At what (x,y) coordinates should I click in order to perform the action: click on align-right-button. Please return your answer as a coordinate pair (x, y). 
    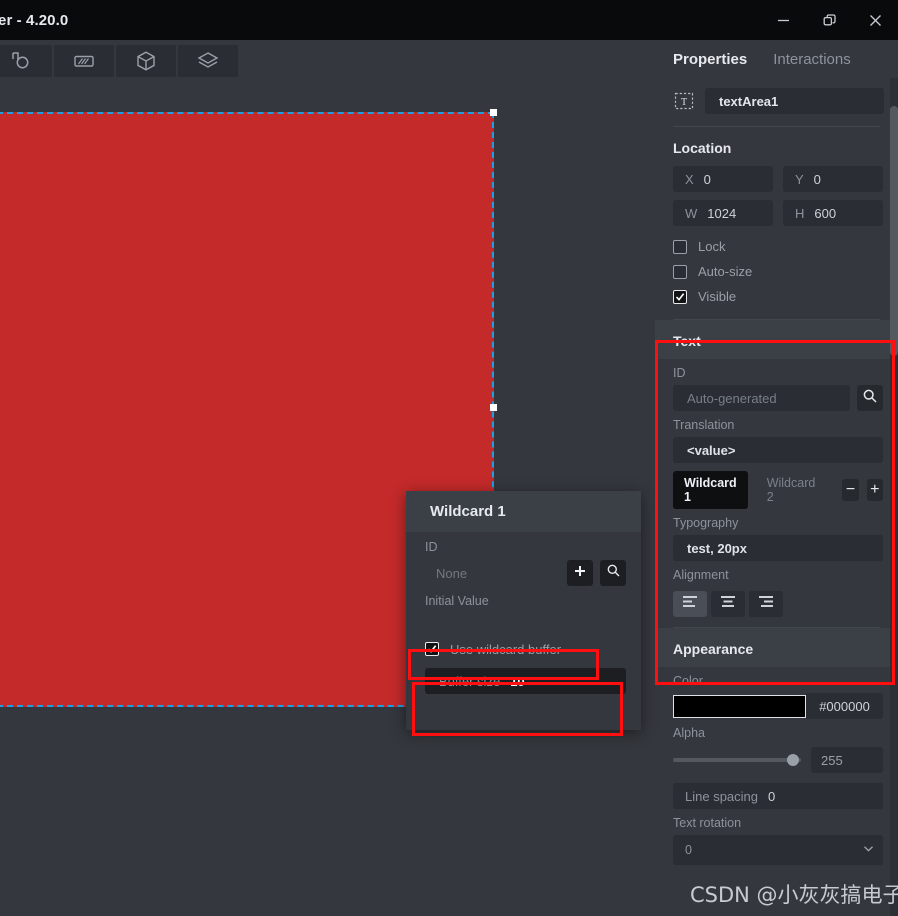
    Looking at the image, I should click on (766, 604).